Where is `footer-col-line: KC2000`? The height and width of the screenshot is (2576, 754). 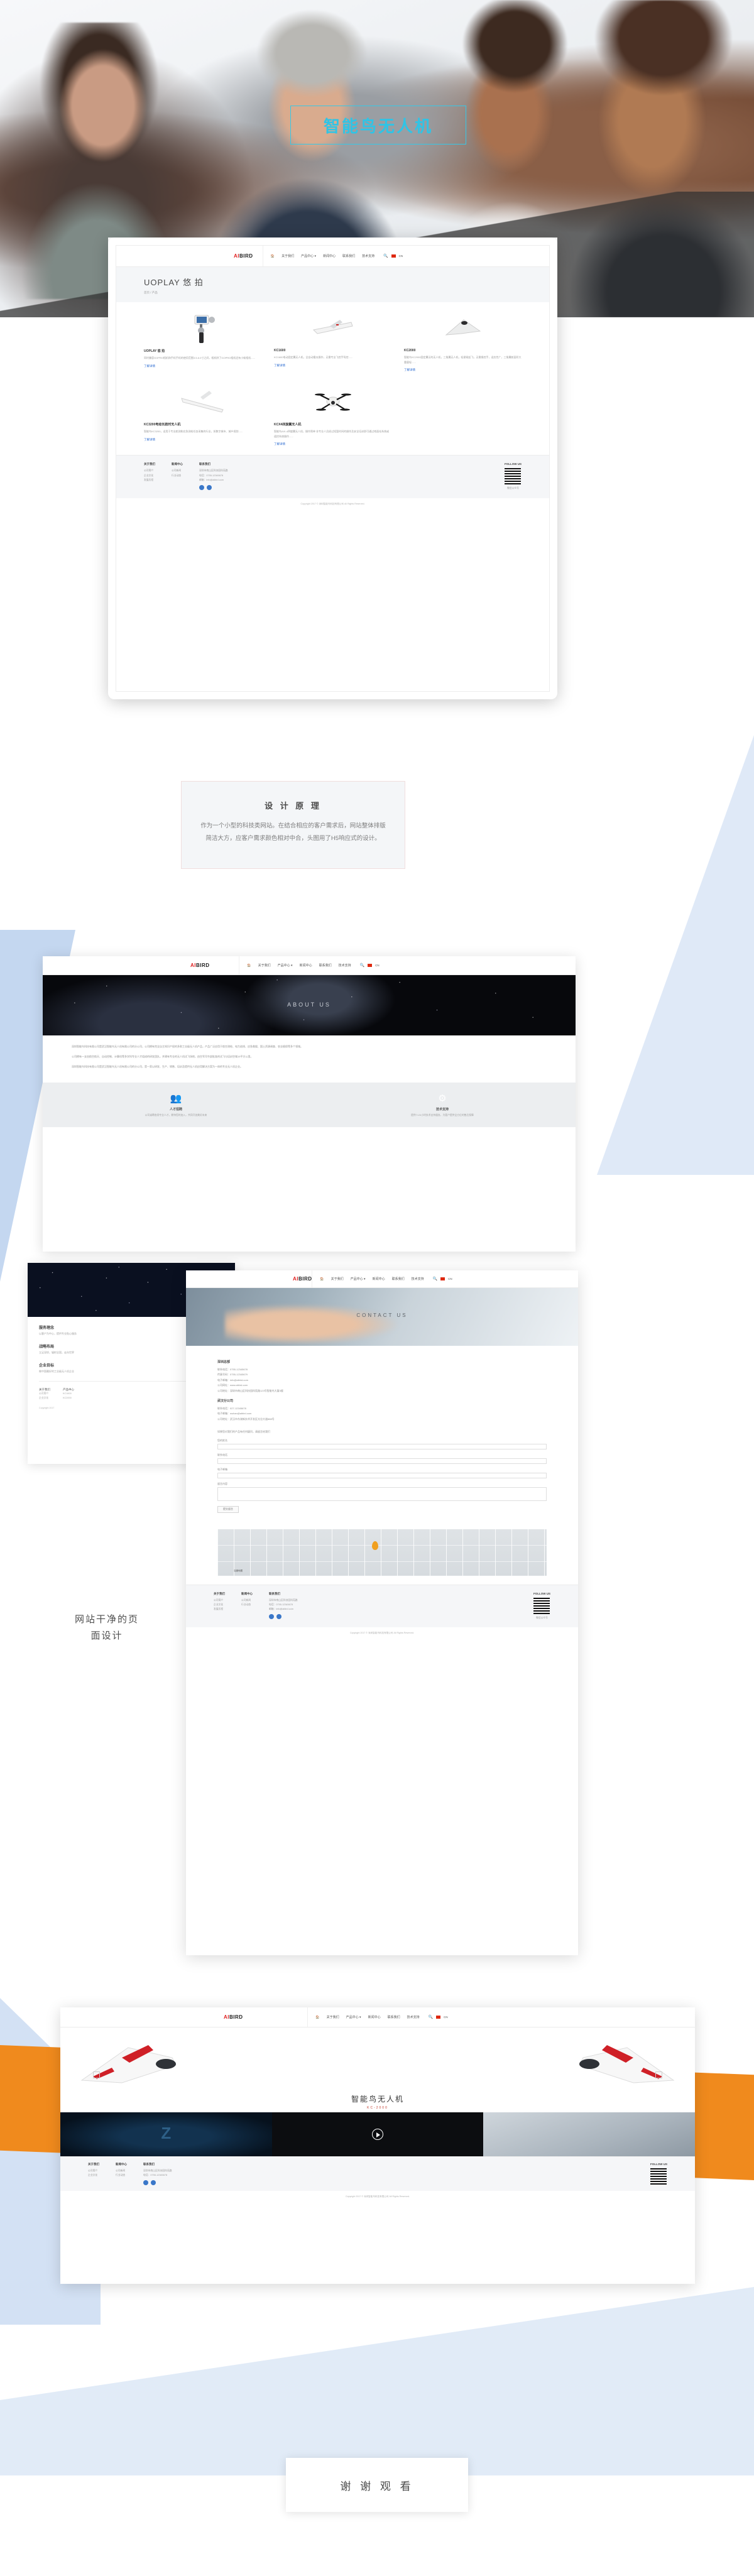
footer-col-line: KC2000 is located at coordinates (68, 1398).